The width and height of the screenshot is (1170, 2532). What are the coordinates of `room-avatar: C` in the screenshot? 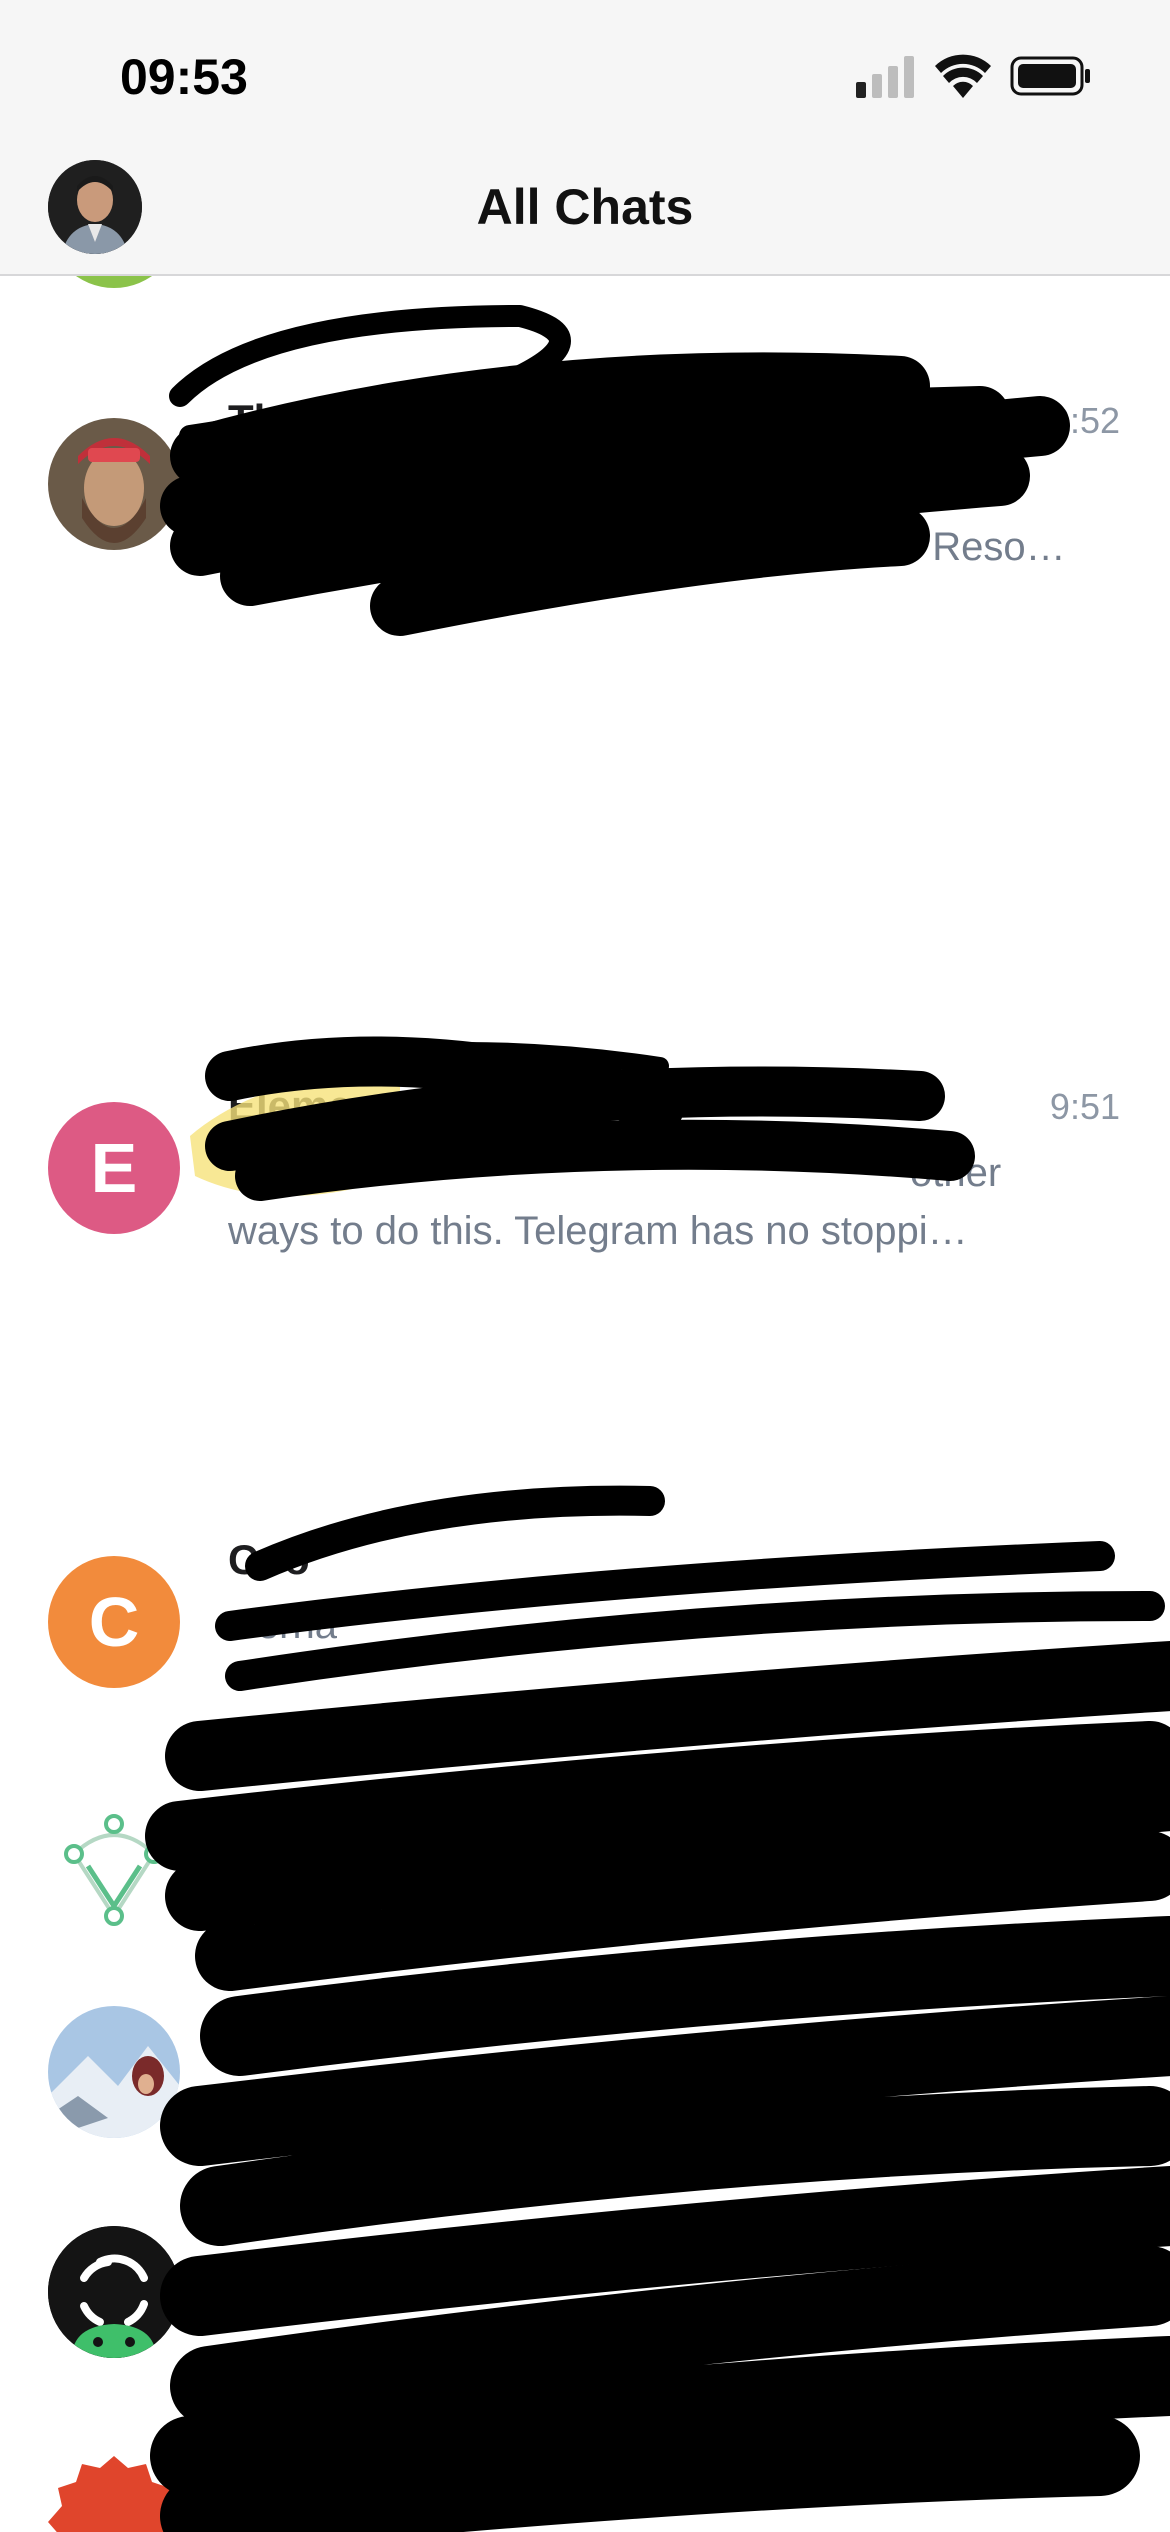 It's located at (114, 1622).